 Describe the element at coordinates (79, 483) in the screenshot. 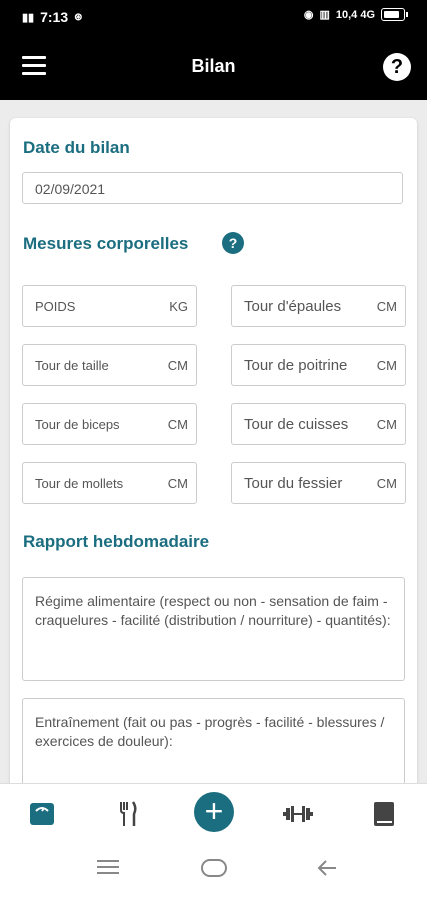

I see `field-label: Tour de mollets` at that location.